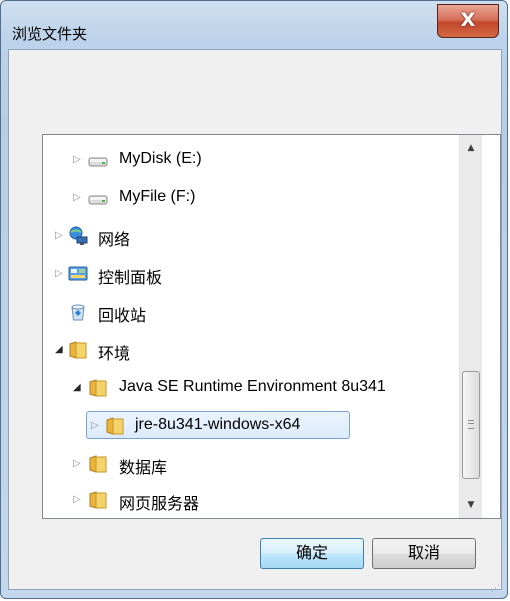 This screenshot has width=510, height=601. I want to click on grip-icon, so click(471, 424).